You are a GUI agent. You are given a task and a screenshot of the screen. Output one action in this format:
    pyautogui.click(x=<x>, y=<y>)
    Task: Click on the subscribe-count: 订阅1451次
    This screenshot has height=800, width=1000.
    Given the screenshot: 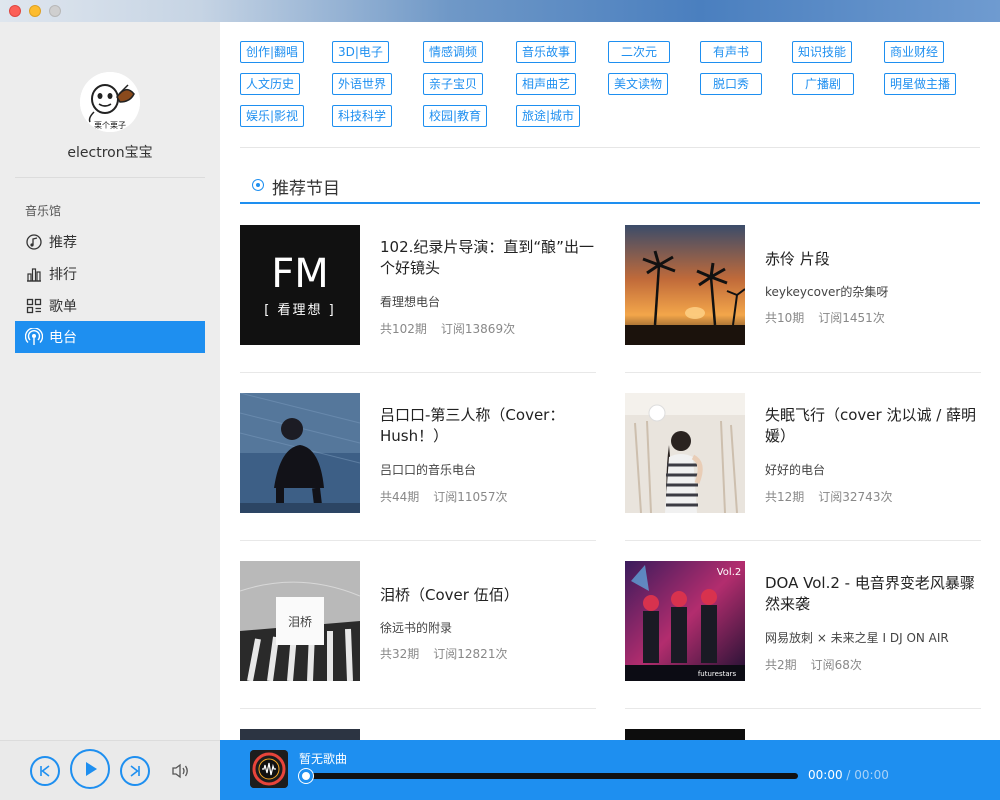 What is the action you would take?
    pyautogui.click(x=851, y=318)
    